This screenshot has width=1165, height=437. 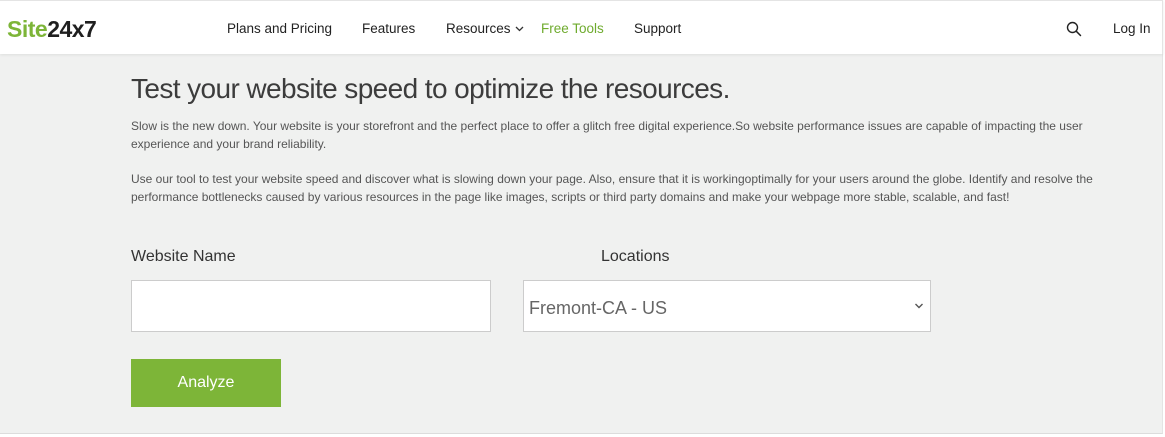 I want to click on site24x7-logo: Site24x7, so click(x=52, y=29).